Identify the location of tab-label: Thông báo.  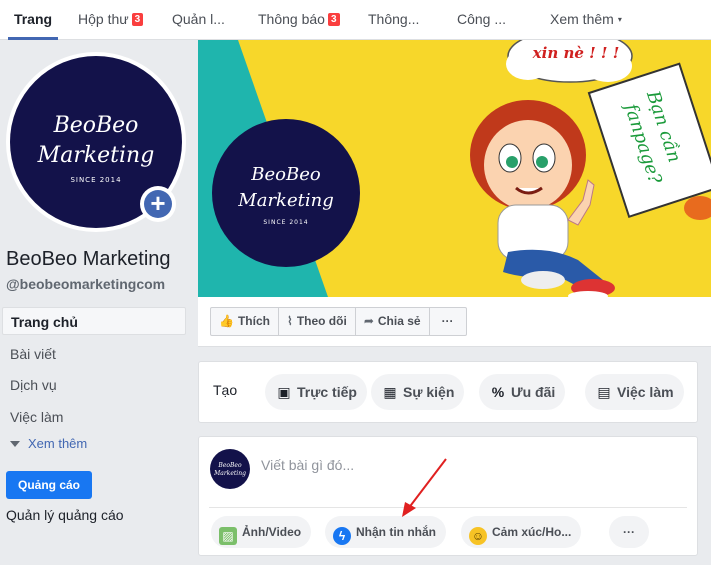
(291, 19).